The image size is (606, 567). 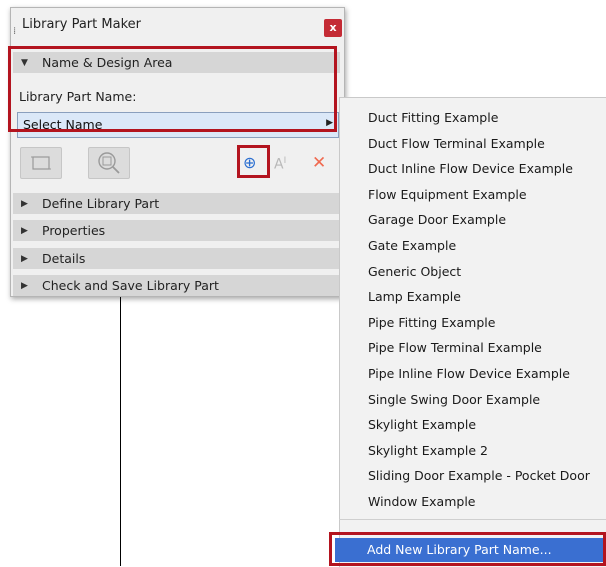 What do you see at coordinates (414, 296) in the screenshot?
I see `menu-item: Lamp Example` at bounding box center [414, 296].